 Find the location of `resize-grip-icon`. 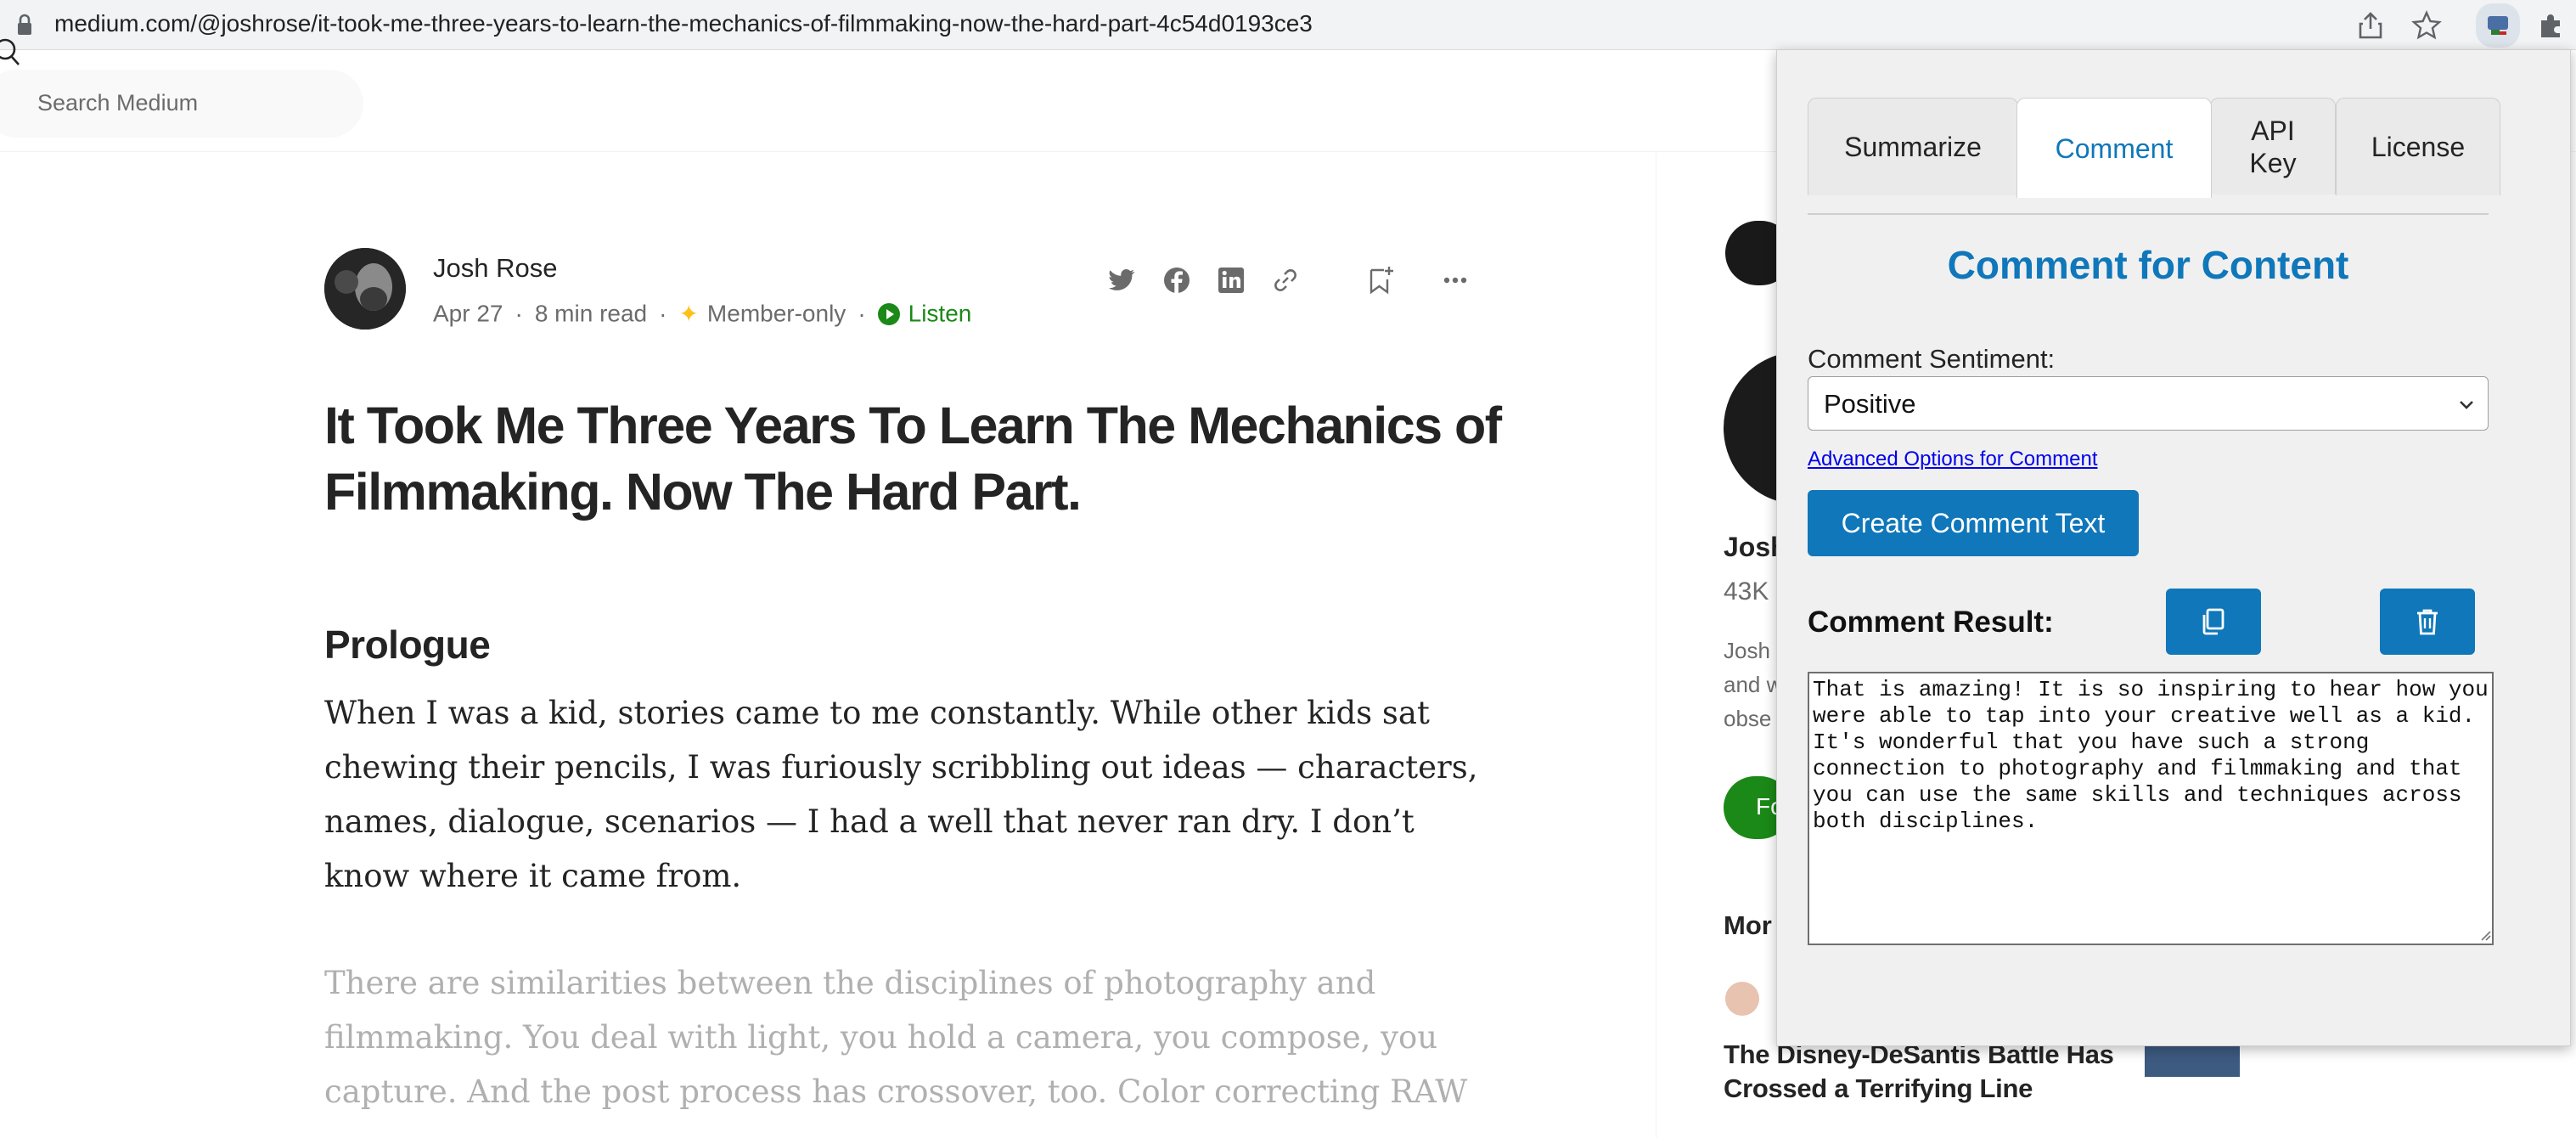

resize-grip-icon is located at coordinates (2485, 935).